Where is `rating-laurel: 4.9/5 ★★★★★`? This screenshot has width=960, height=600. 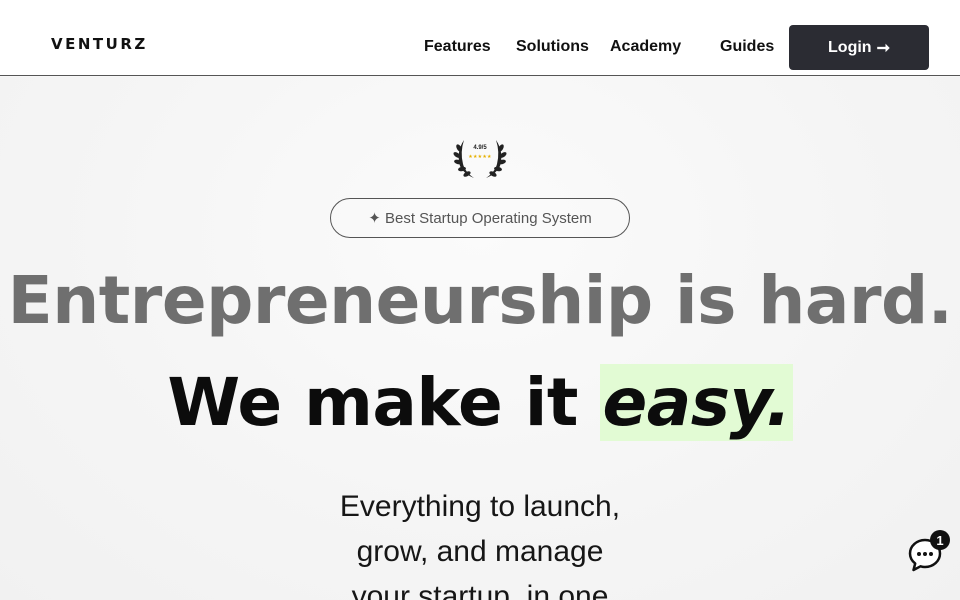 rating-laurel: 4.9/5 ★★★★★ is located at coordinates (480, 158).